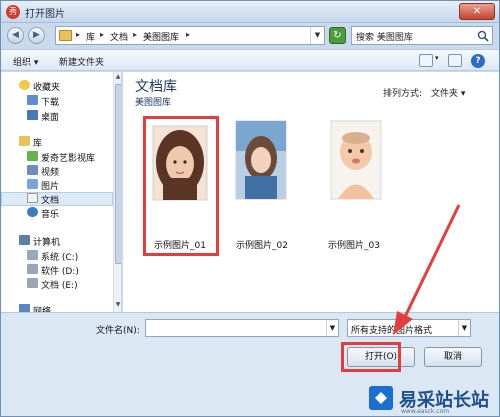 Image resolution: width=500 pixels, height=417 pixels. Describe the element at coordinates (118, 331) in the screenshot. I see `filename-label: 文件名(N):` at that location.